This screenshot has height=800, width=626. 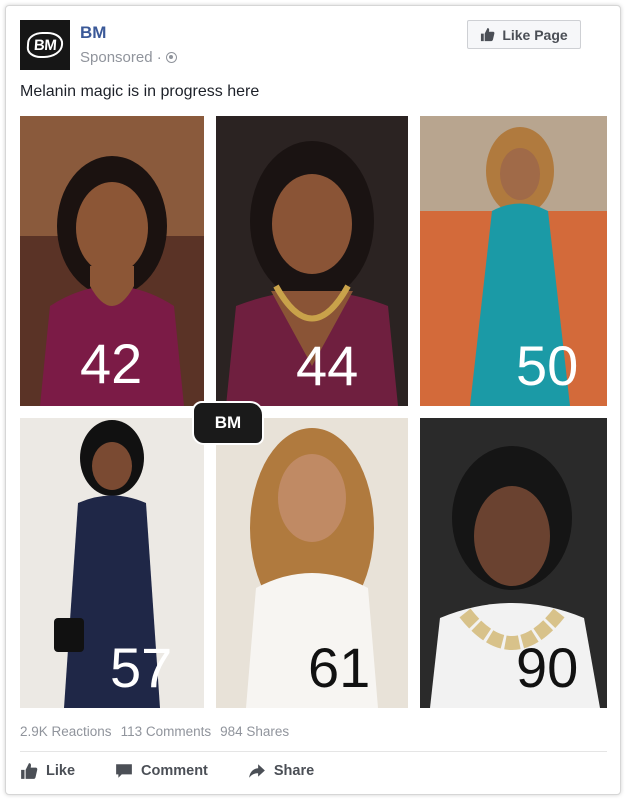 I want to click on post-actions-bar: Like Comment Share, so click(x=187, y=771).